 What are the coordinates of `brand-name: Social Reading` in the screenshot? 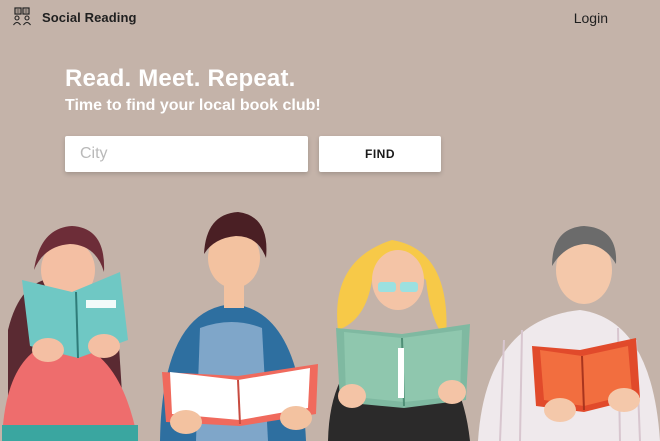 It's located at (89, 17).